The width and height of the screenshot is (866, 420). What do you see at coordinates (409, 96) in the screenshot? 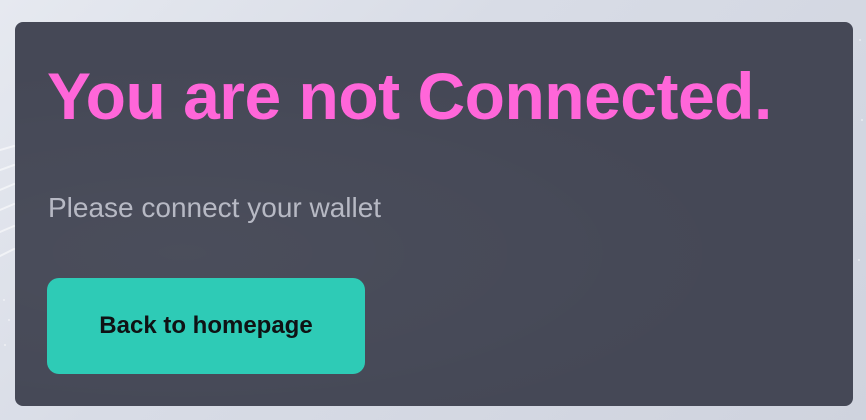
I see `page-title: You are not Connected.` at bounding box center [409, 96].